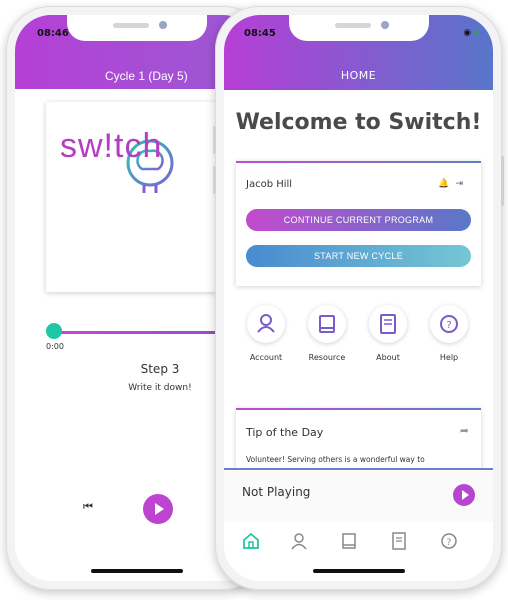 The image size is (508, 600). I want to click on quick-link-resource: Resource, so click(327, 333).